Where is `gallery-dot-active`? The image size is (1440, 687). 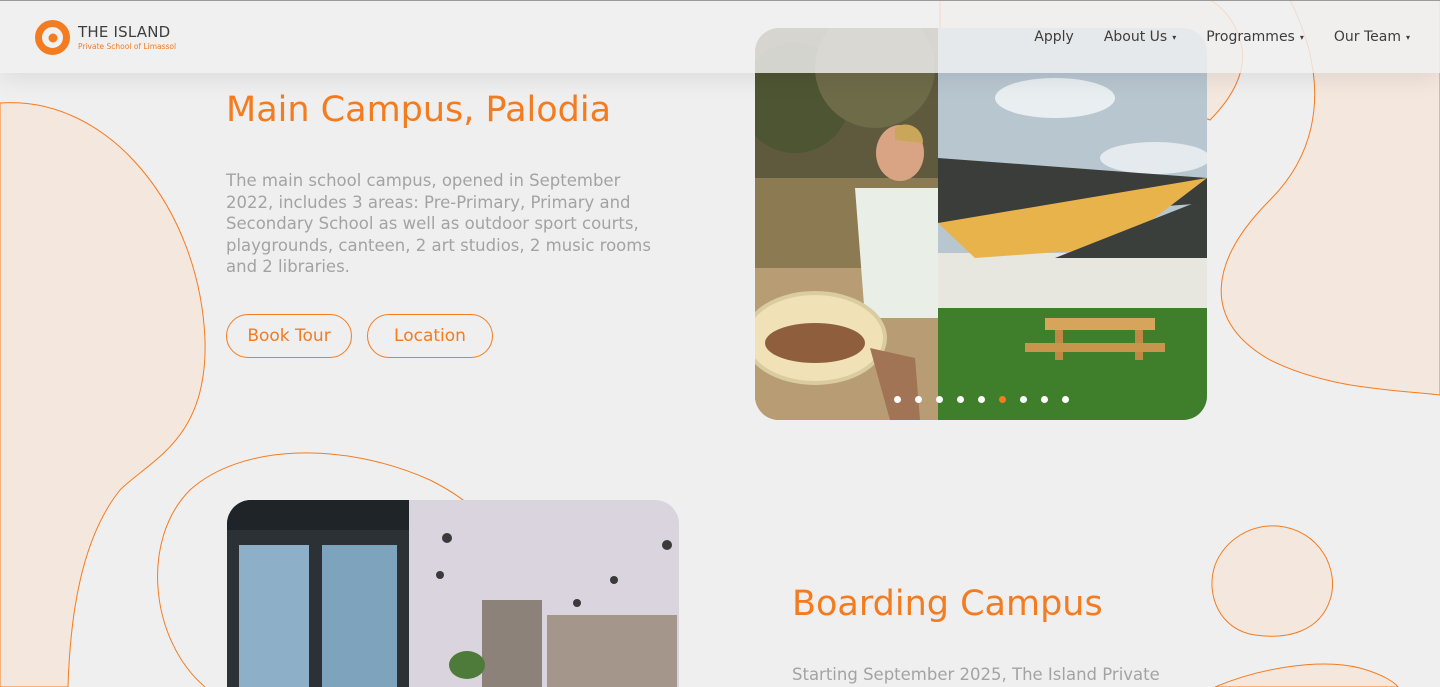 gallery-dot-active is located at coordinates (1002, 399).